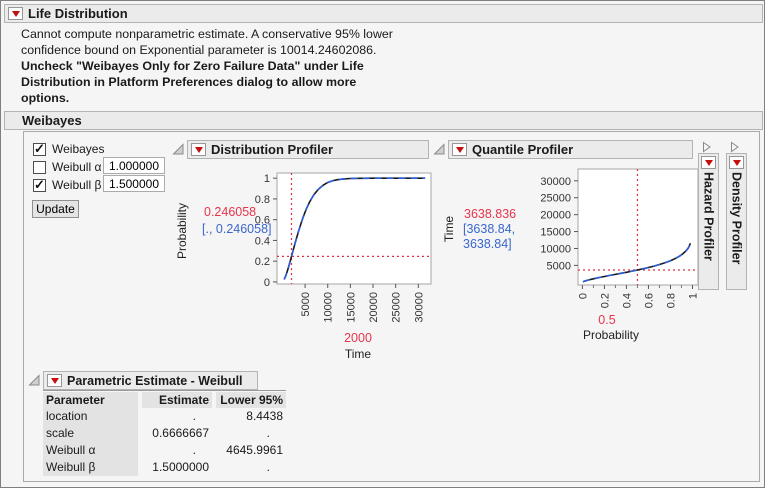 This screenshot has width=765, height=488. What do you see at coordinates (39, 167) in the screenshot?
I see `weibull-alpha-checkbox` at bounding box center [39, 167].